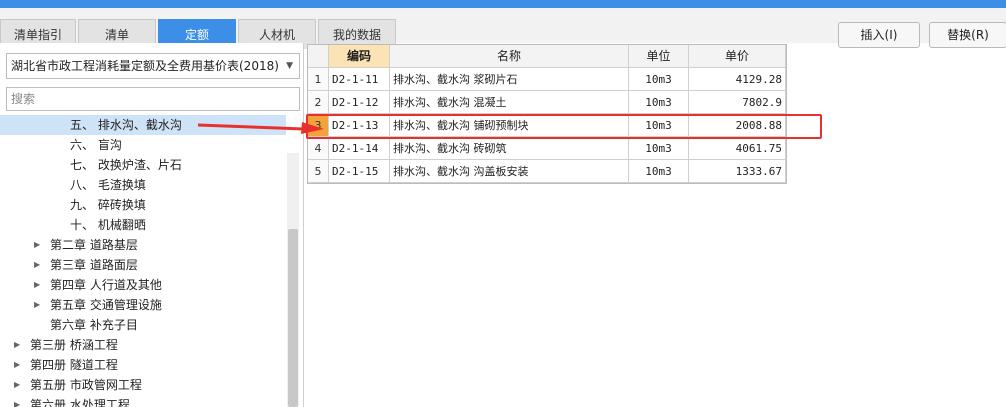 The image size is (1006, 407). I want to click on tree-item: ▶ 第三册 桥涵工程, so click(145, 345).